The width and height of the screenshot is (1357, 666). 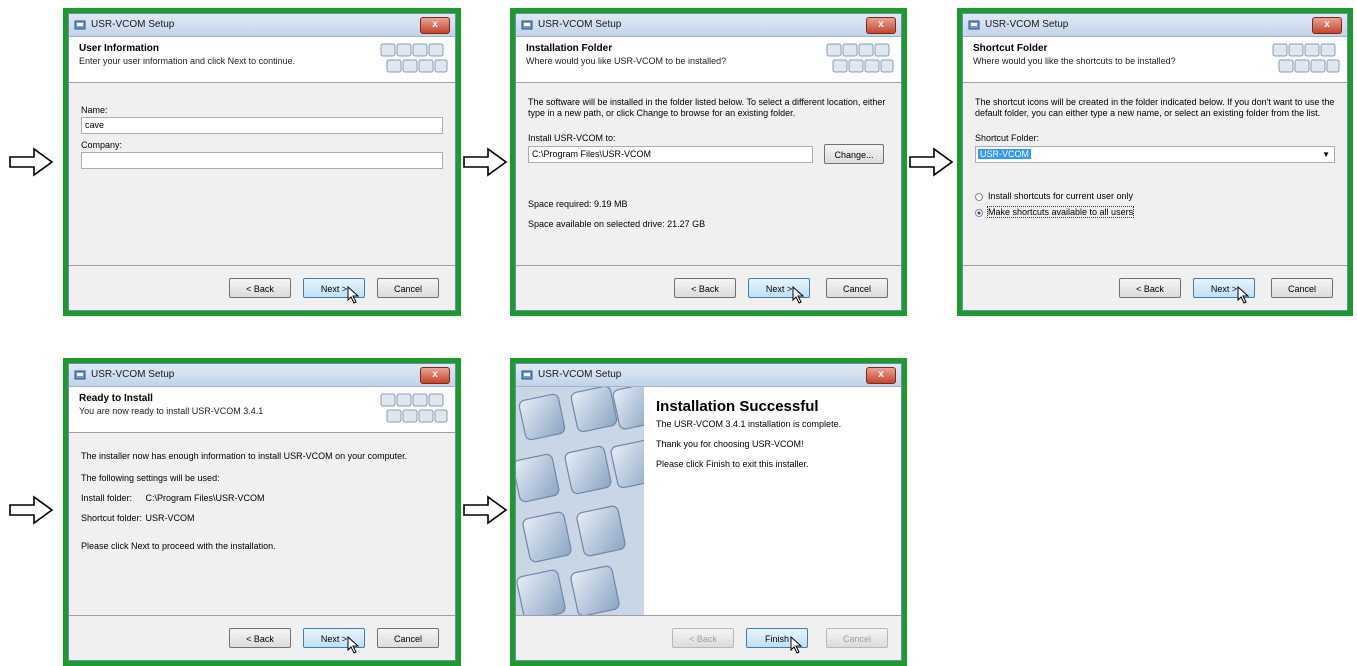 What do you see at coordinates (737, 406) in the screenshot?
I see `page-title: Installation Successful` at bounding box center [737, 406].